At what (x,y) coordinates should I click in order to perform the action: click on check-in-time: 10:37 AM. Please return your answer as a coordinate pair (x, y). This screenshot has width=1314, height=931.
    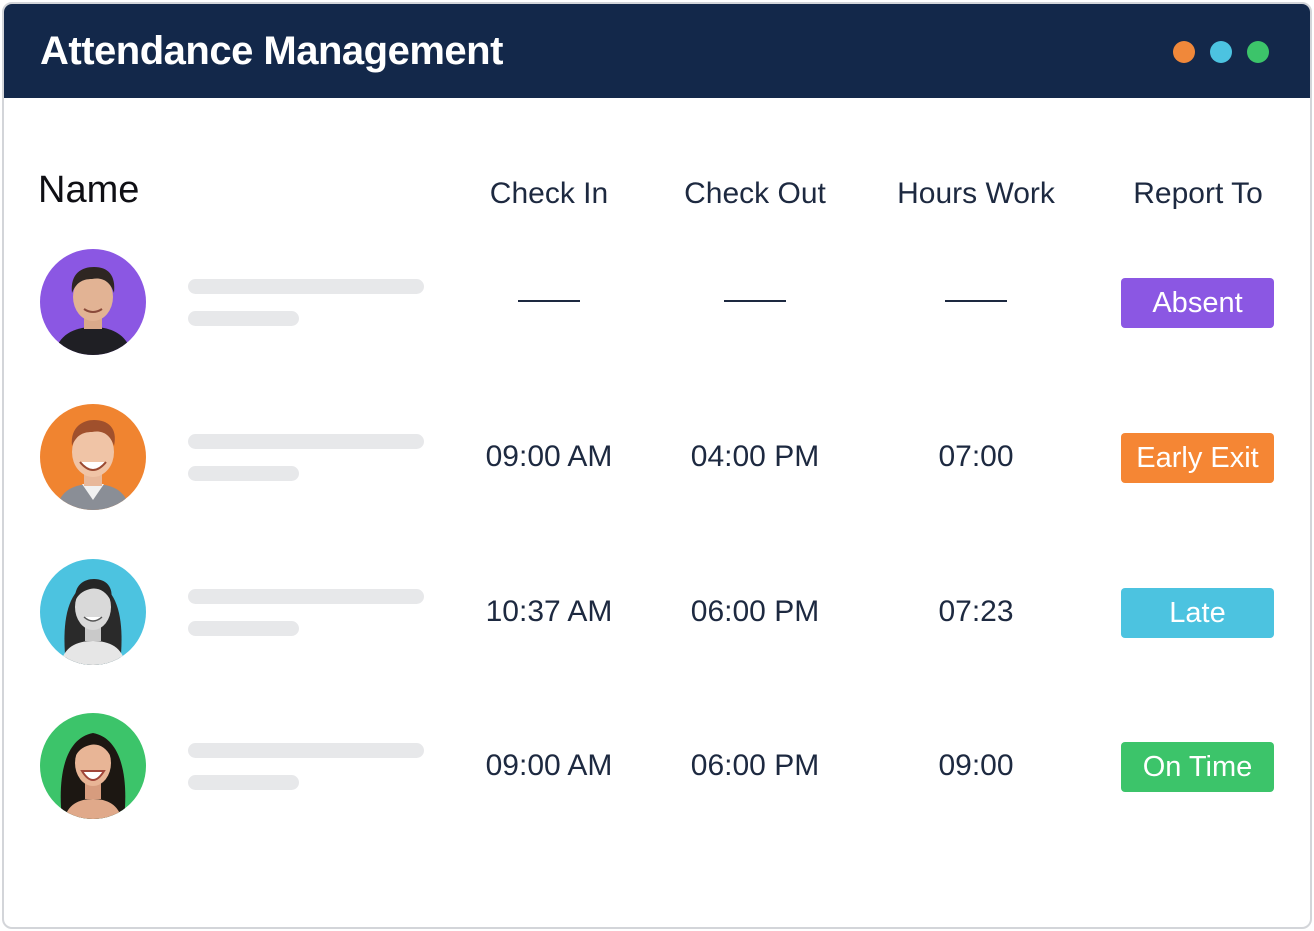
    Looking at the image, I should click on (549, 611).